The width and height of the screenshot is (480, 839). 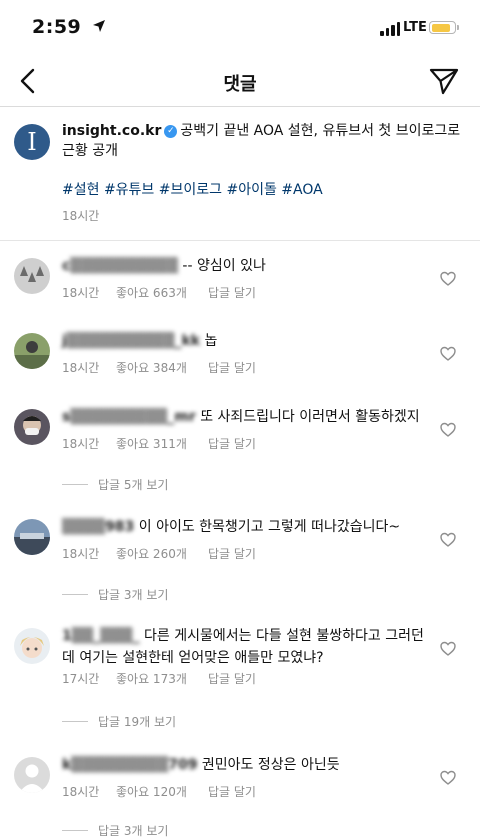 I want to click on comment-username: 1▒▒_▒▒▒_, so click(x=101, y=636).